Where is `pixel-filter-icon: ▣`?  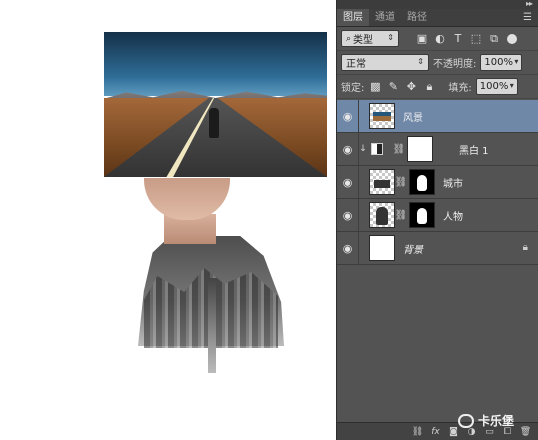 pixel-filter-icon: ▣ is located at coordinates (422, 39).